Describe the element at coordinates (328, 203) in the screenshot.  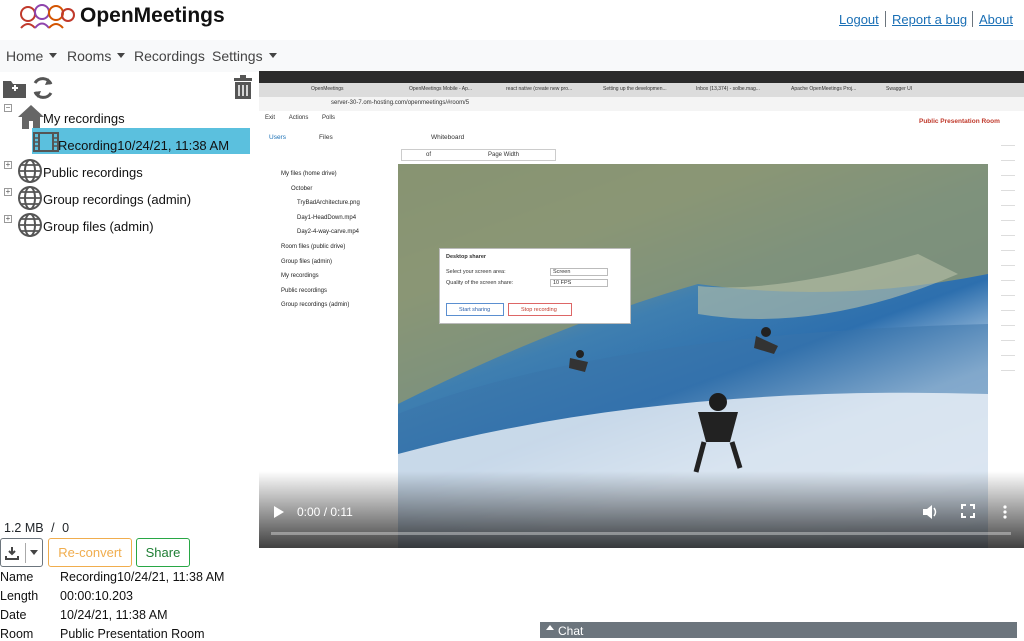
I see `inner-file: TryBadArchitecture.png` at that location.